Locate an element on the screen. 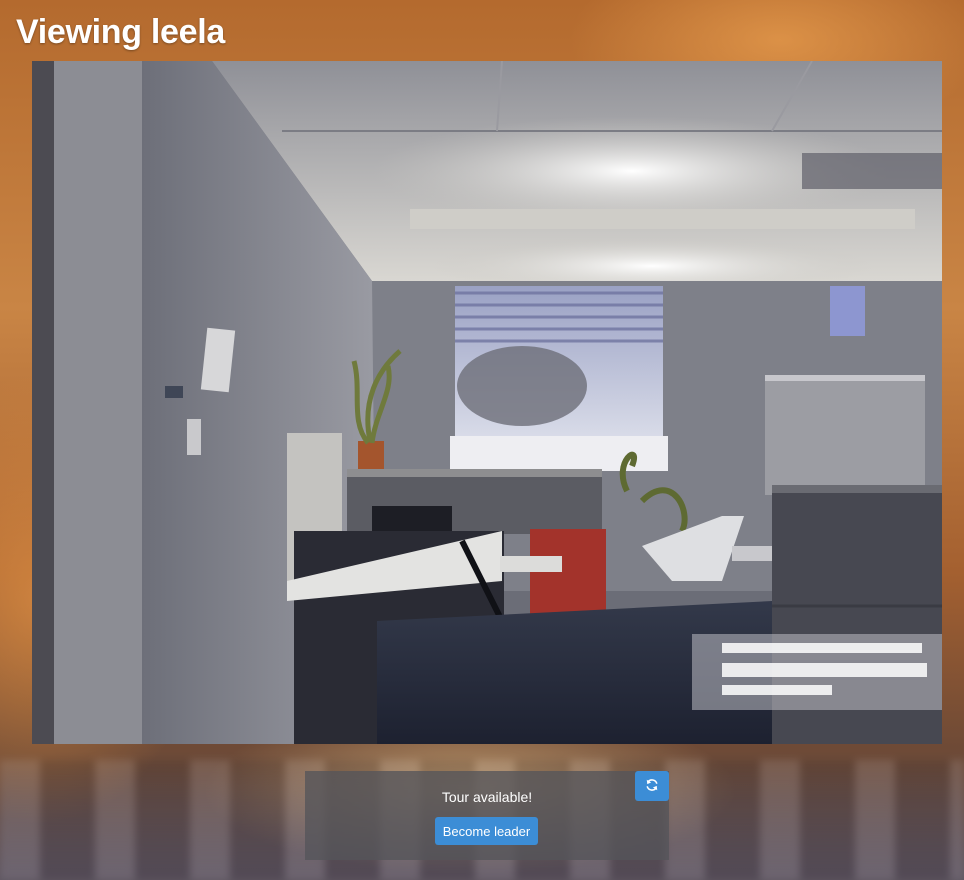  refresh-icon is located at coordinates (652, 786).